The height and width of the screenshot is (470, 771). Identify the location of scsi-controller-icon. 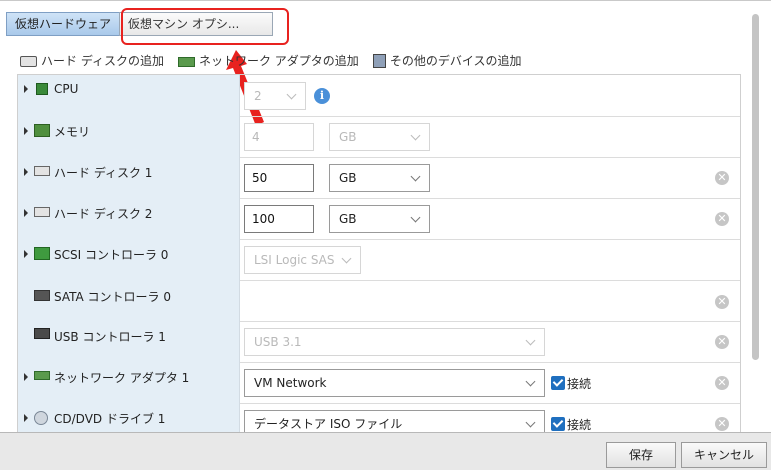
(42, 253).